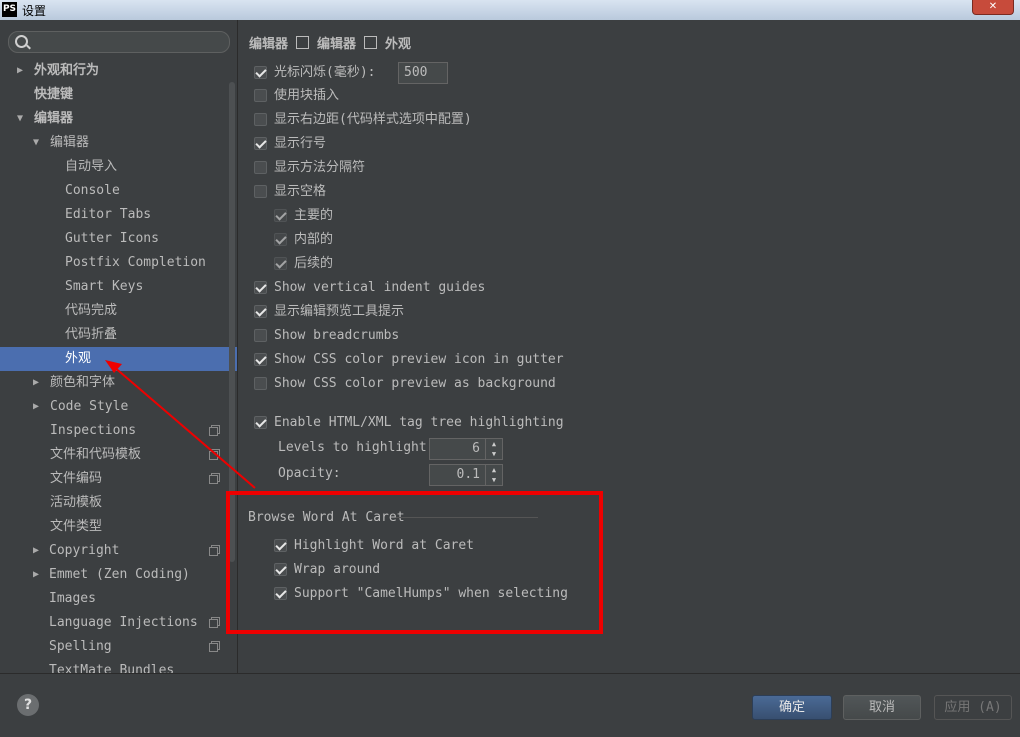  I want to click on ok-button: 确定, so click(792, 707).